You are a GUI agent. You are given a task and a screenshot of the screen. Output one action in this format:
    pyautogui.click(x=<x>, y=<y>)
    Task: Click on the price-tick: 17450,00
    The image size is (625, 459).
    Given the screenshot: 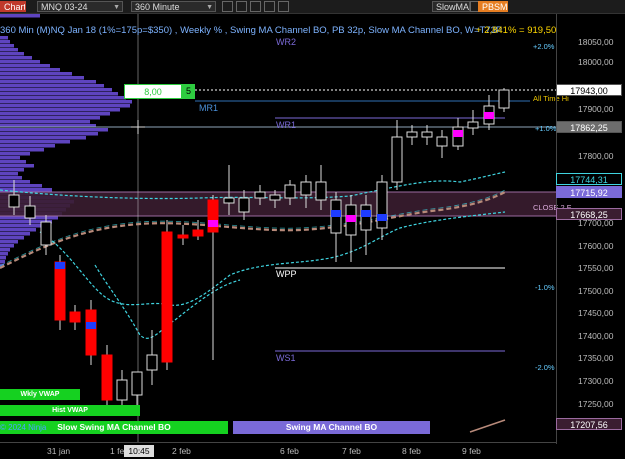 What is the action you would take?
    pyautogui.click(x=596, y=313)
    